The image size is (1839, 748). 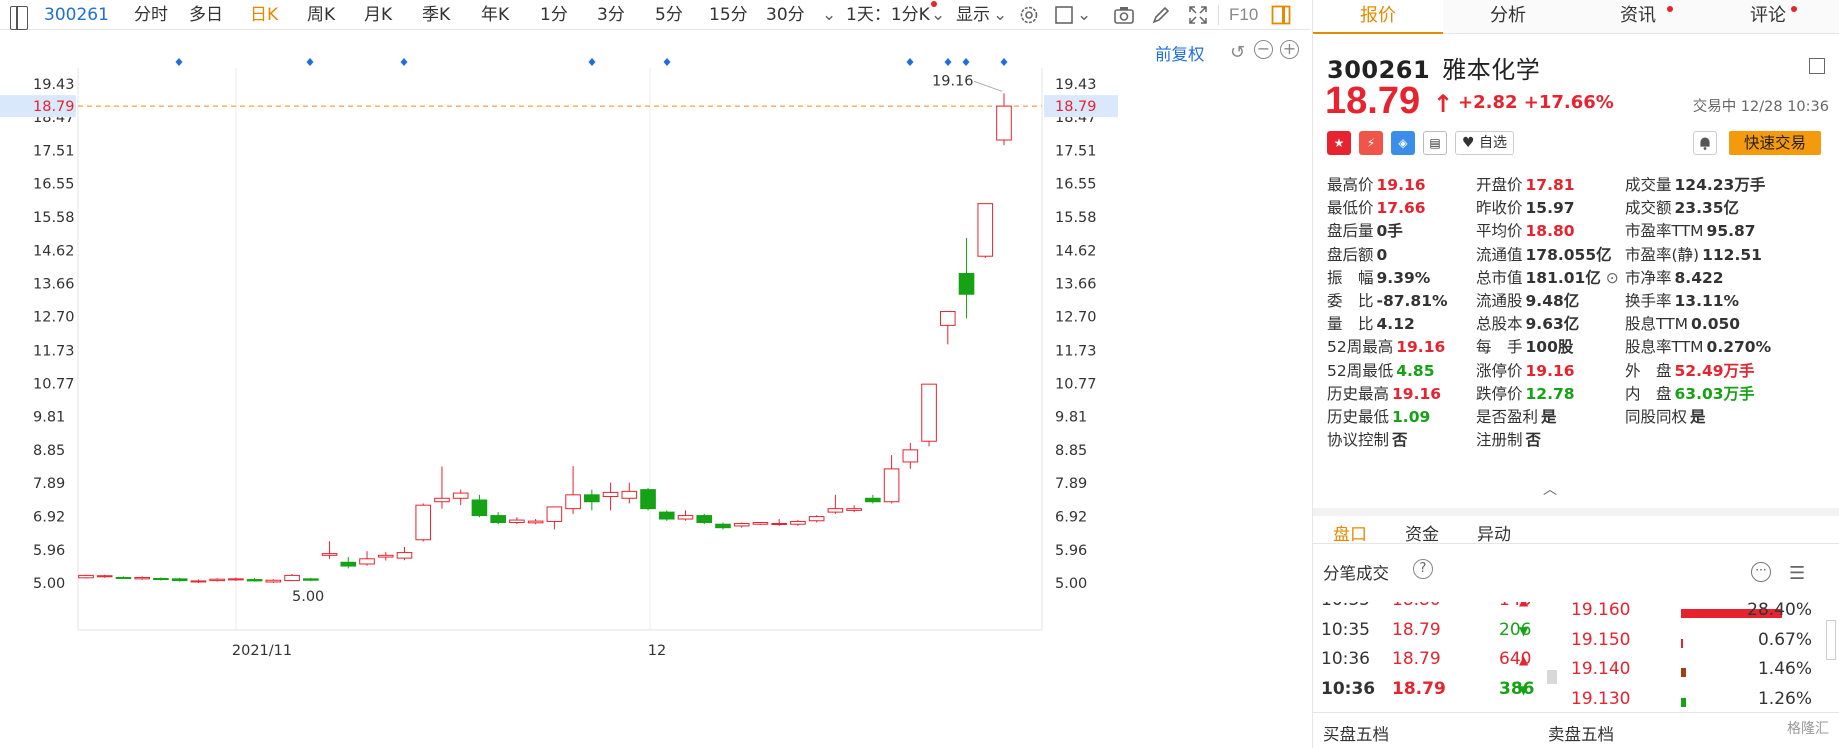 I want to click on tab-anomaly: 异动, so click(x=1494, y=532).